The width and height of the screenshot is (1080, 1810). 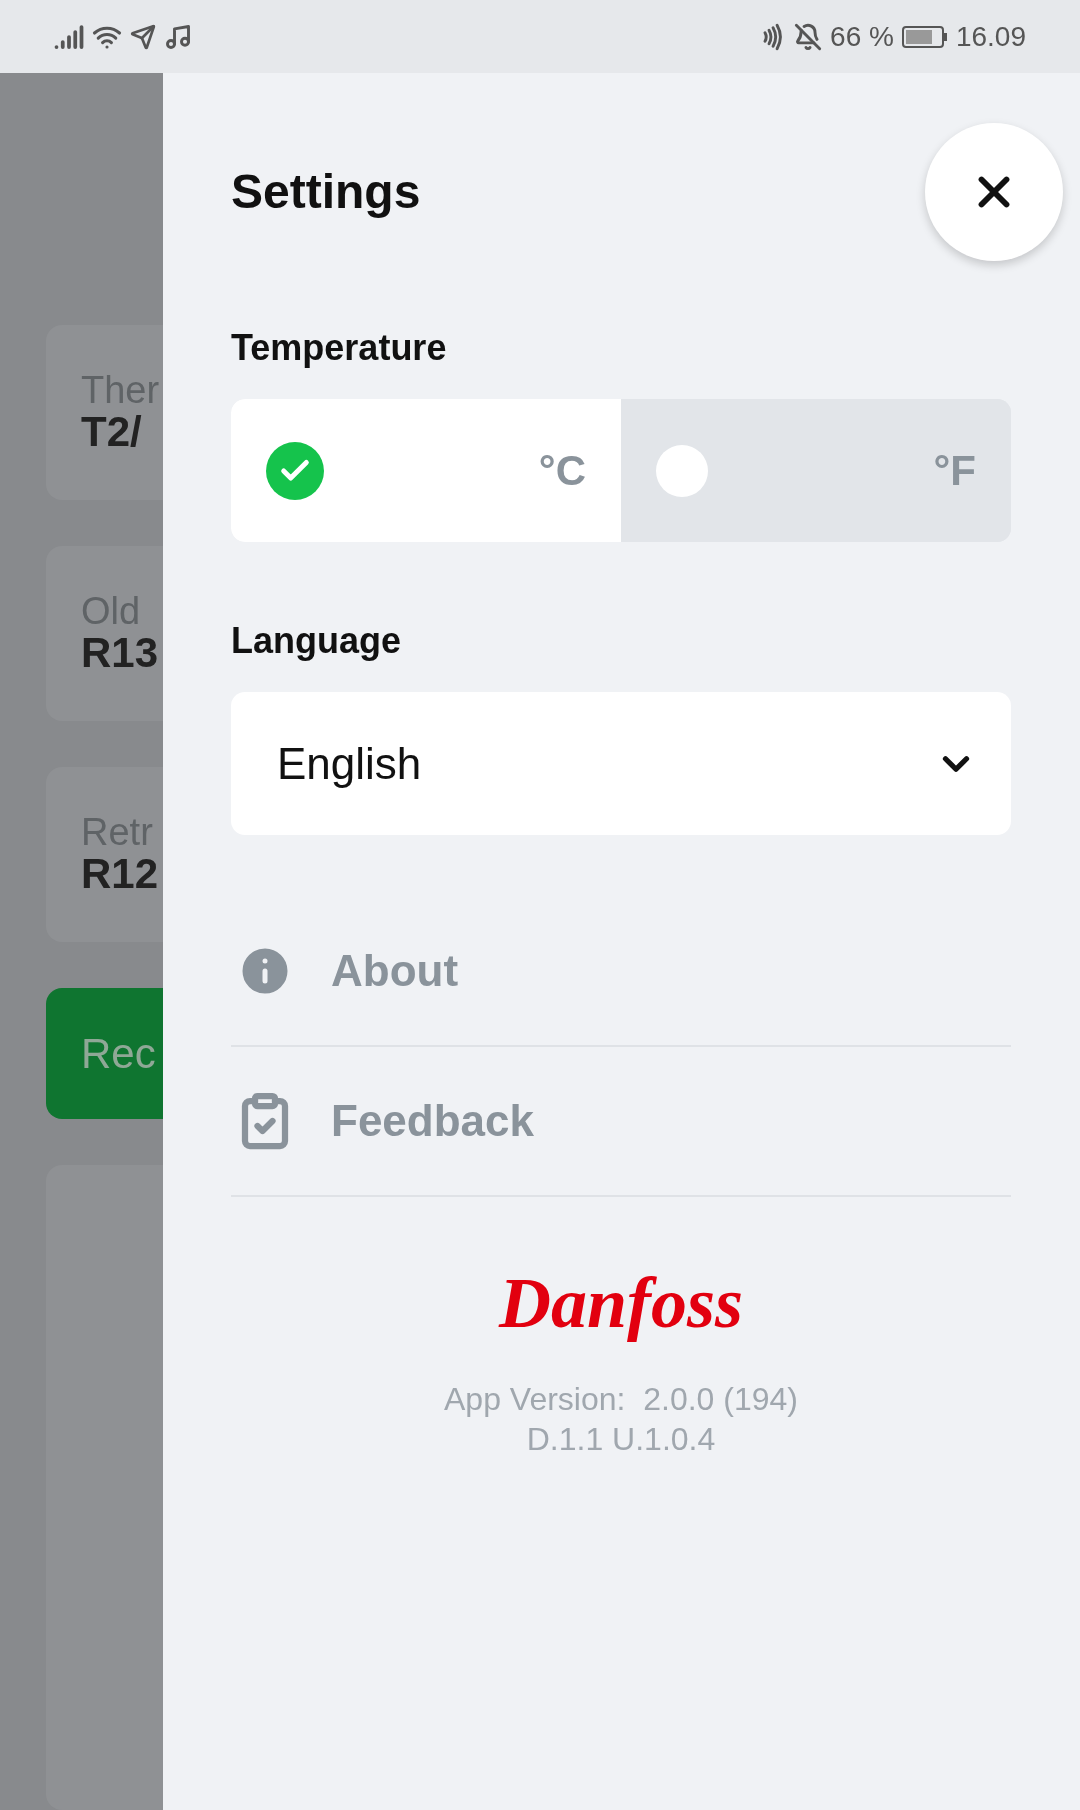 What do you see at coordinates (339, 348) in the screenshot?
I see `section-label: Temperature` at bounding box center [339, 348].